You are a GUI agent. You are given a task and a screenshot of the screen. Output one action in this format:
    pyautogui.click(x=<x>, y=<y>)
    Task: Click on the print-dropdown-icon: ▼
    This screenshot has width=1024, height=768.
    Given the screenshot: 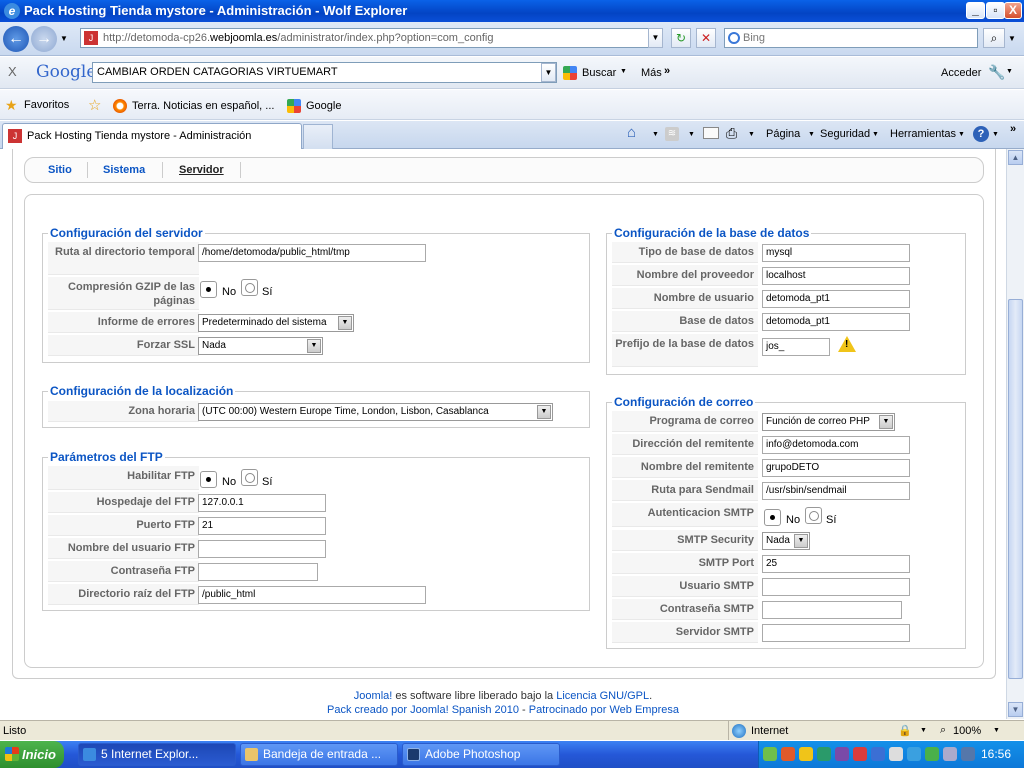 What is the action you would take?
    pyautogui.click(x=751, y=134)
    